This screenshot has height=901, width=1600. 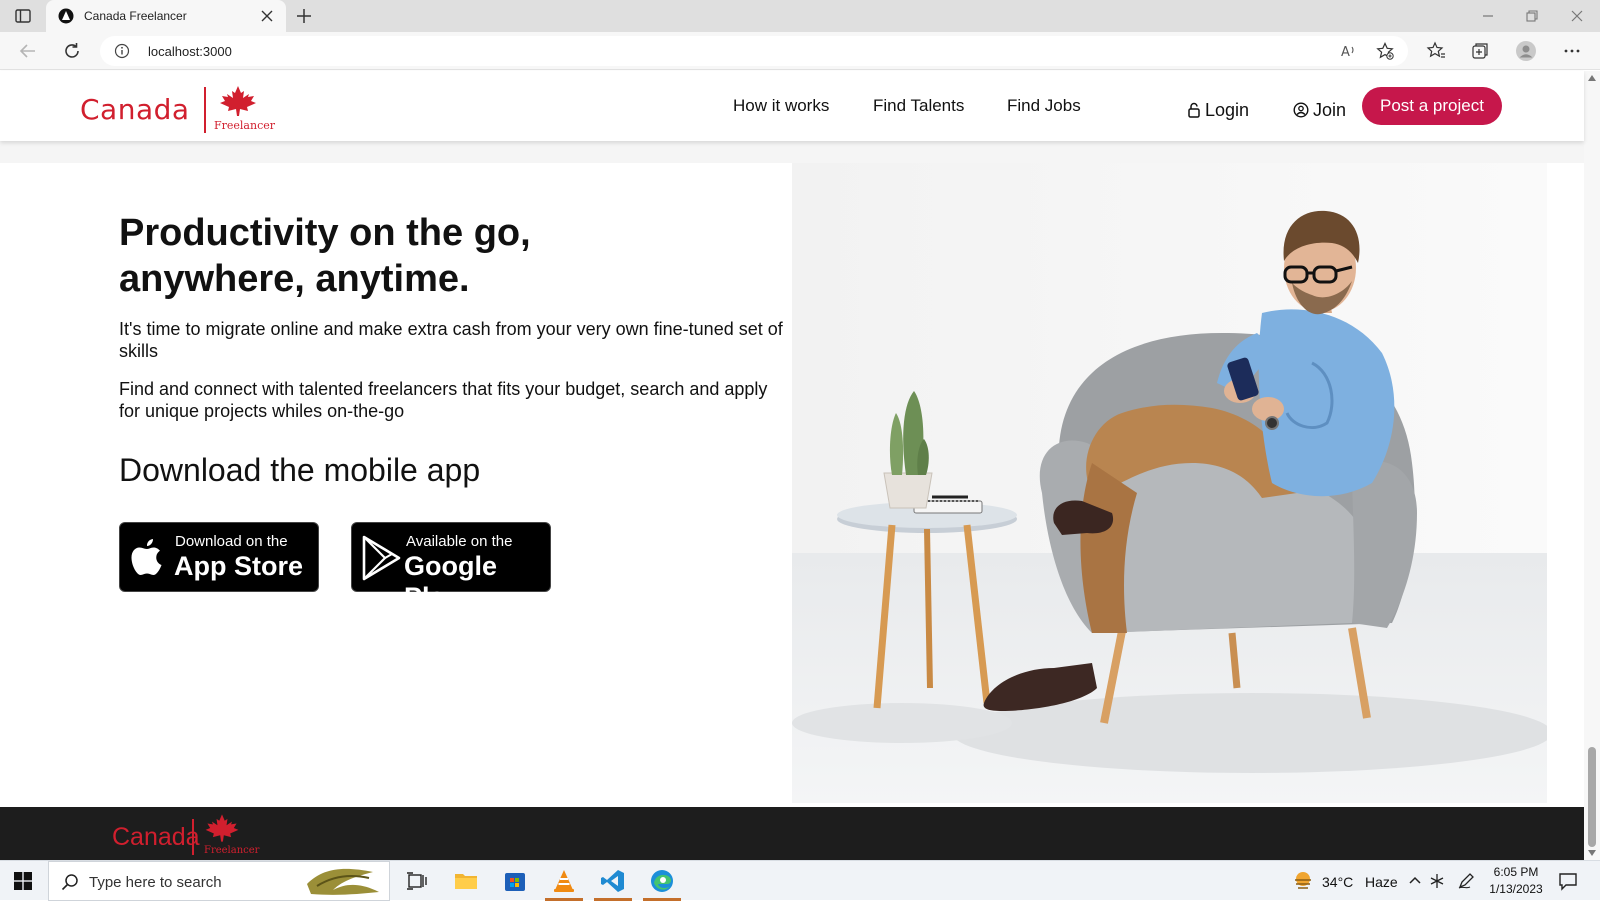 I want to click on nav-find-talents: Find Talents, so click(x=918, y=106).